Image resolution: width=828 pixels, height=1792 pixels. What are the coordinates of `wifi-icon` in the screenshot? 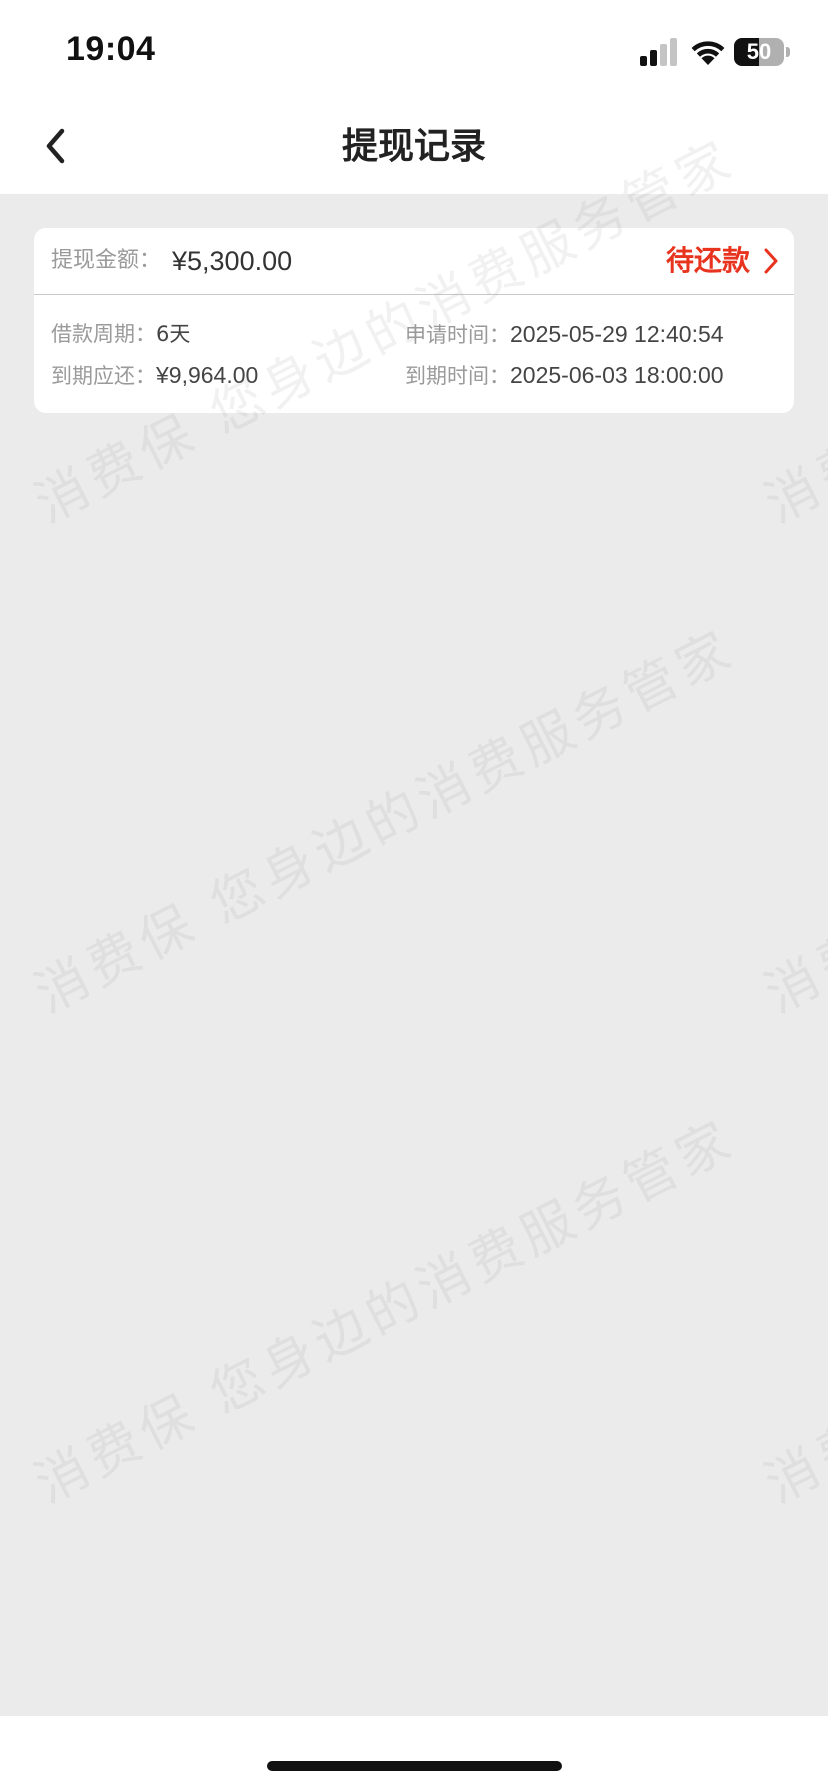 It's located at (708, 53).